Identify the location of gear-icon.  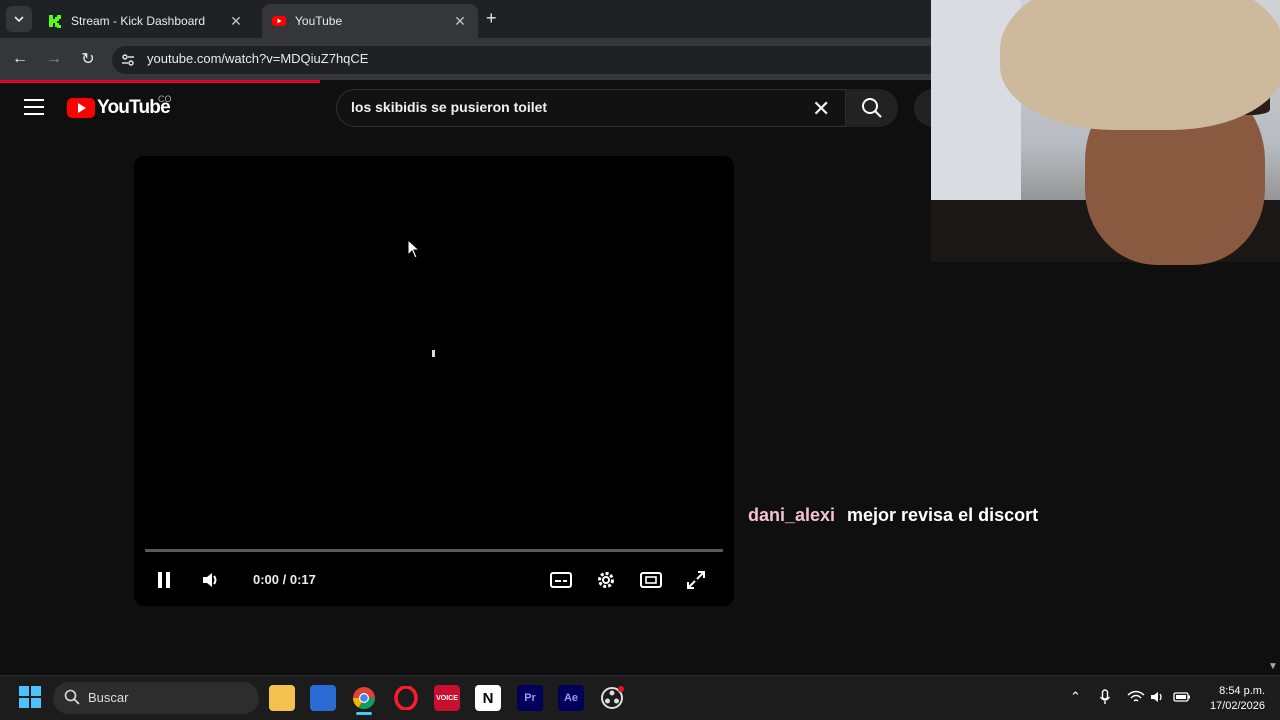
(606, 580).